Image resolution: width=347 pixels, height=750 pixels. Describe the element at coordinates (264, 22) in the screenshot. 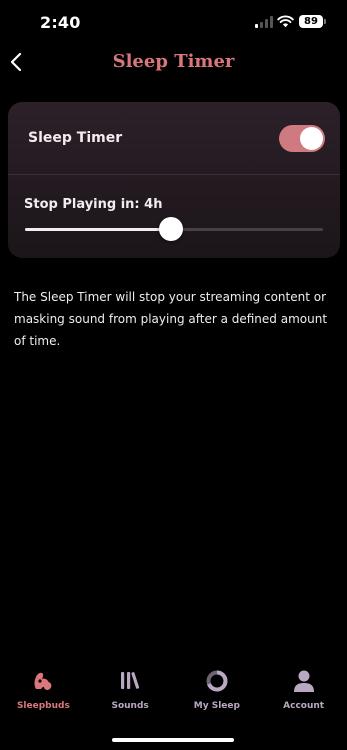

I see `cellular-signal-icon` at that location.